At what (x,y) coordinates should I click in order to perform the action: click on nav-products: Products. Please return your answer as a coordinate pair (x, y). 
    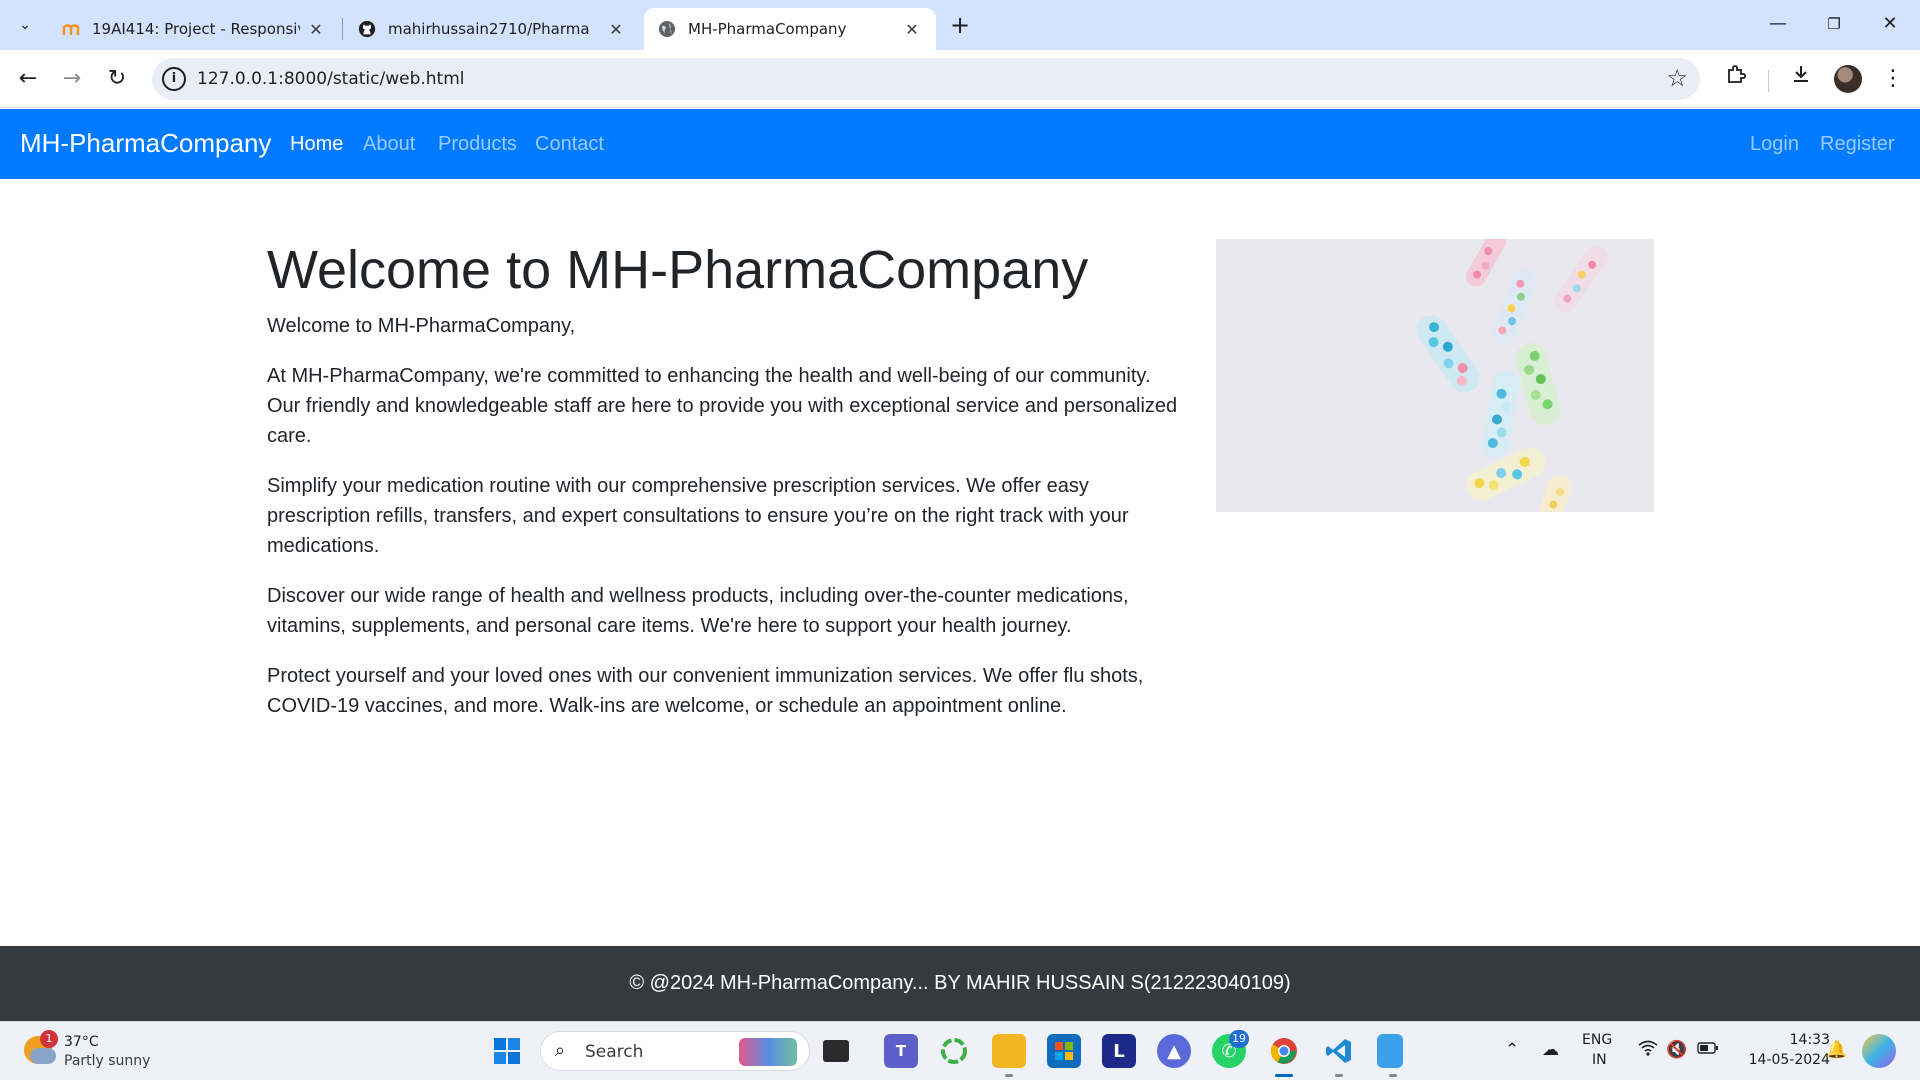
    Looking at the image, I should click on (477, 144).